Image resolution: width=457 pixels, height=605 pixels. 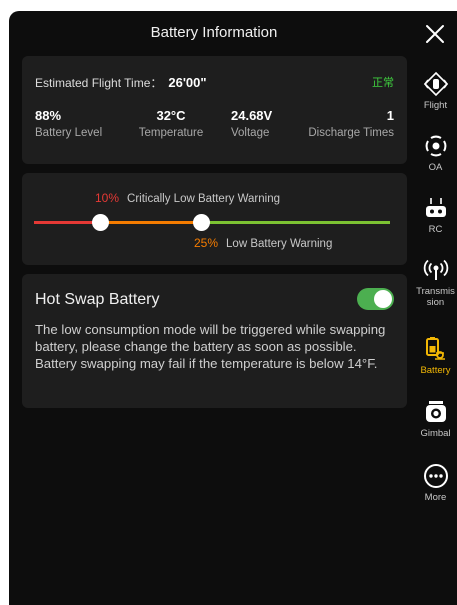 What do you see at coordinates (435, 282) in the screenshot?
I see `sidebar-item-transmission: Transmission` at bounding box center [435, 282].